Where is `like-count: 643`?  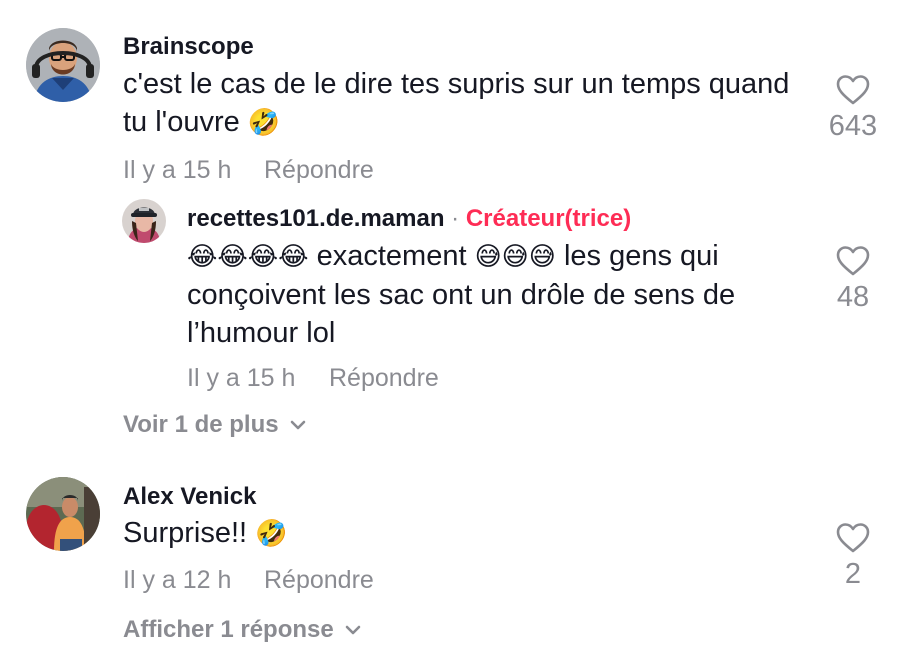
like-count: 643 is located at coordinates (853, 126).